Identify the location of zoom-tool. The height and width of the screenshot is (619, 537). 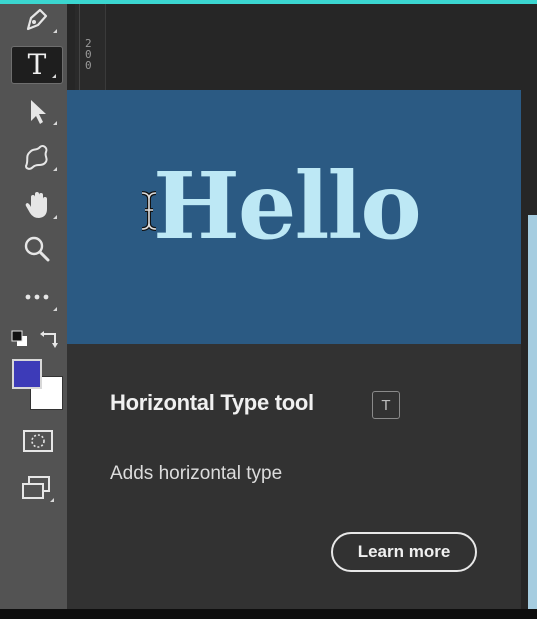
(37, 249).